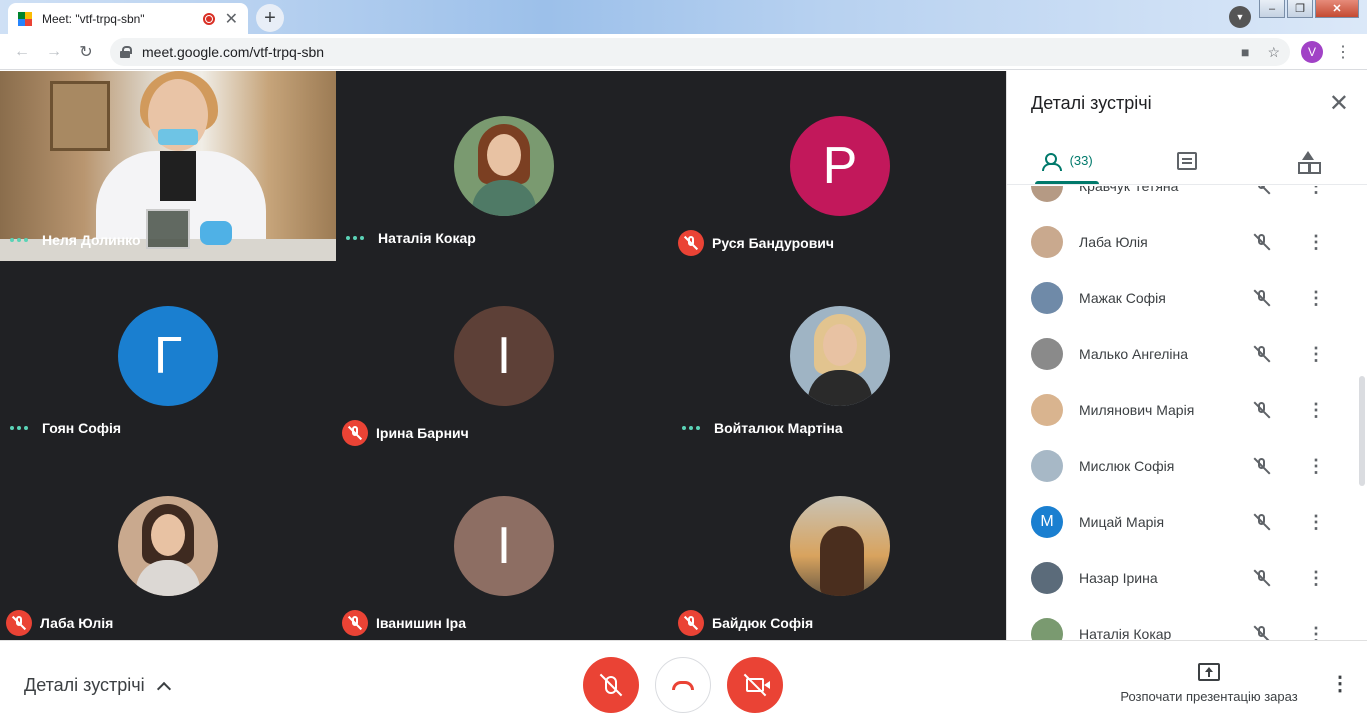 The image size is (1367, 722). Describe the element at coordinates (691, 428) in the screenshot. I see `speaking-indicator-icon` at that location.